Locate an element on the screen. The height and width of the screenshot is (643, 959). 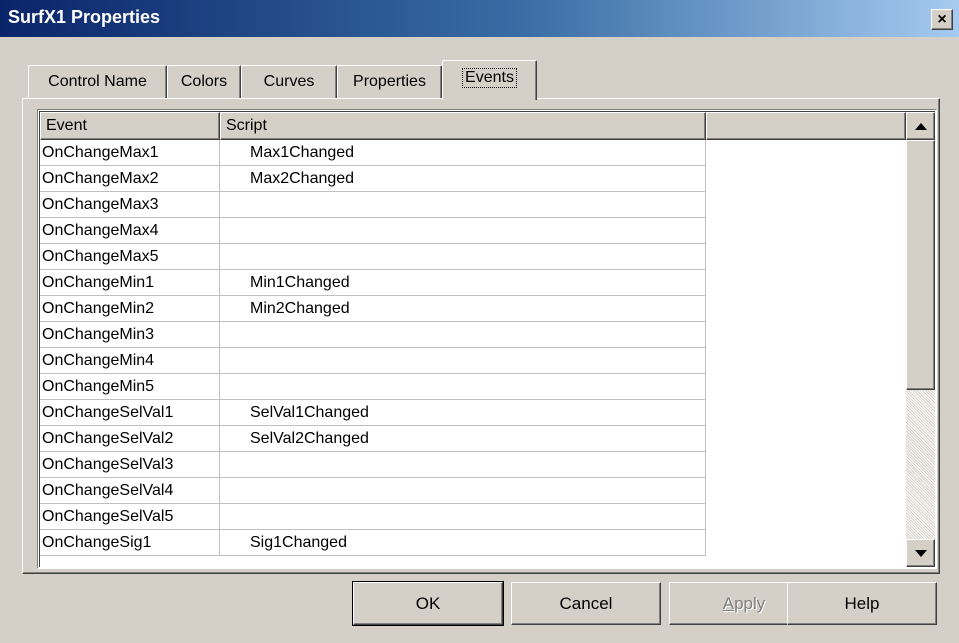
list-item: OnChangeMax1 Max1Changed is located at coordinates (473, 153).